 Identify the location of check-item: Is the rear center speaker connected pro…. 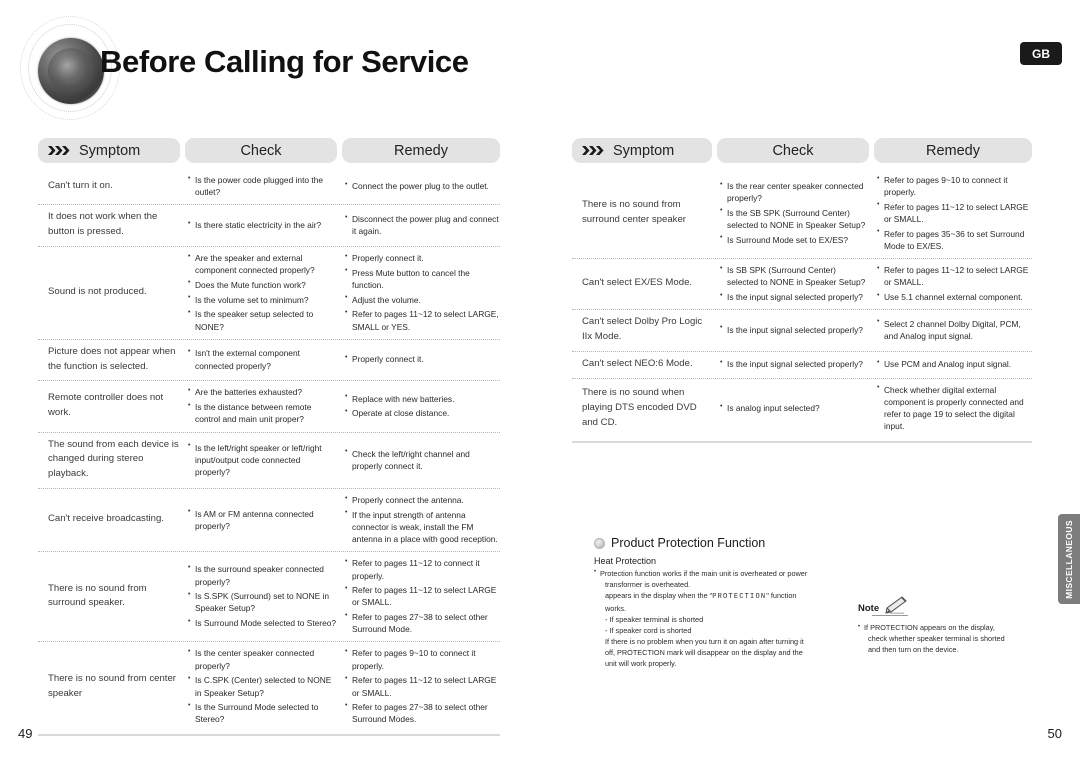
(794, 192).